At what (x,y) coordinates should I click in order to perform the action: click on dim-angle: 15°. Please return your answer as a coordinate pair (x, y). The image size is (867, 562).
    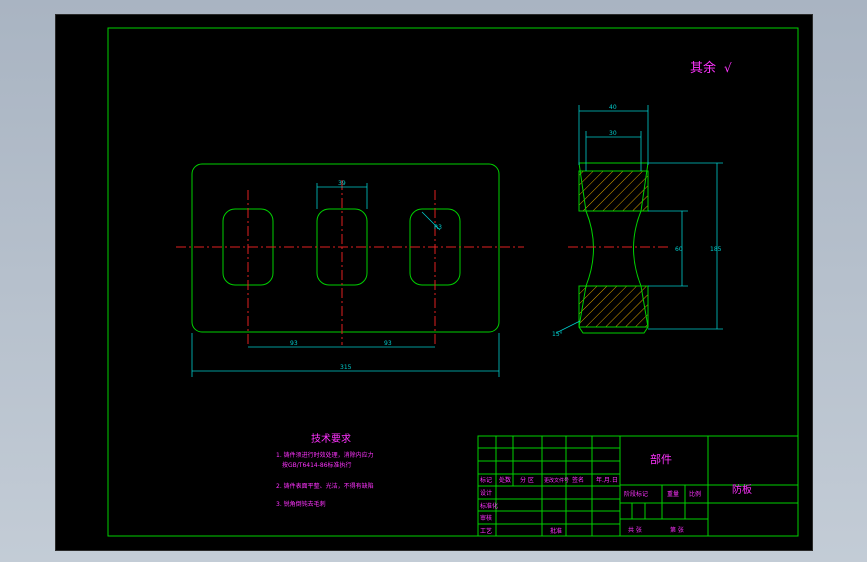
    Looking at the image, I should click on (557, 334).